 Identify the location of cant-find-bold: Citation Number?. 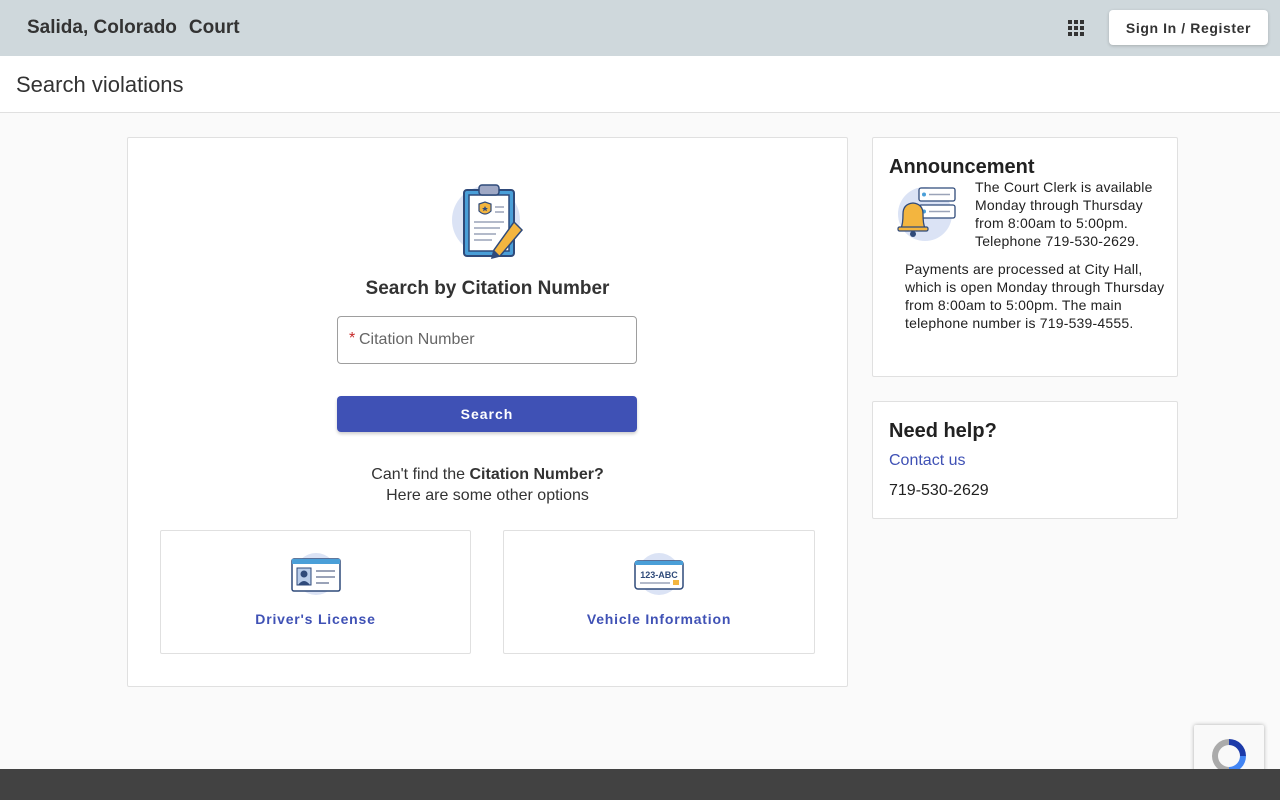
(536, 474).